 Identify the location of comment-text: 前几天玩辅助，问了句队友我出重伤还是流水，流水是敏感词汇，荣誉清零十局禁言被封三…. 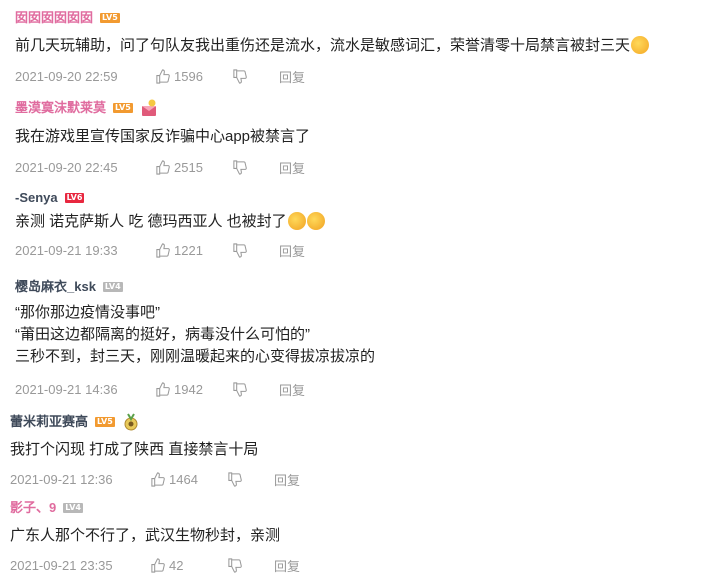
(332, 46).